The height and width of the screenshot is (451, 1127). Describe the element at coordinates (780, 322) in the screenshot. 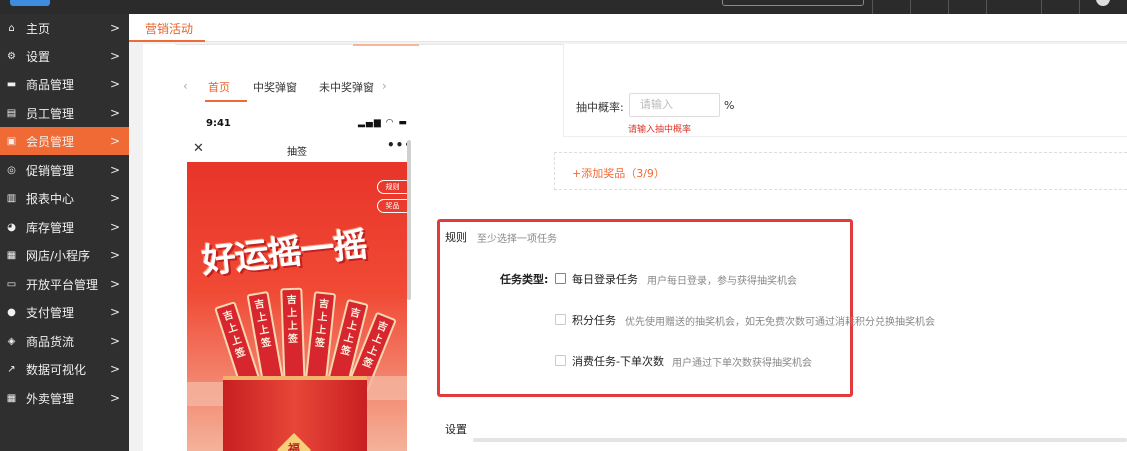

I see `task-description: 优先使用赠送的抽奖机会，如无免费次数可通过消耗积分兑换抽奖机会` at that location.